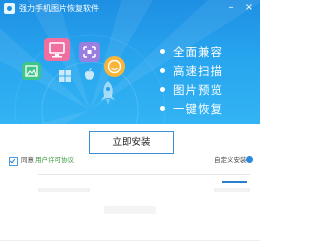  I want to click on app-title: 强力手机图片恢复软件, so click(59, 8).